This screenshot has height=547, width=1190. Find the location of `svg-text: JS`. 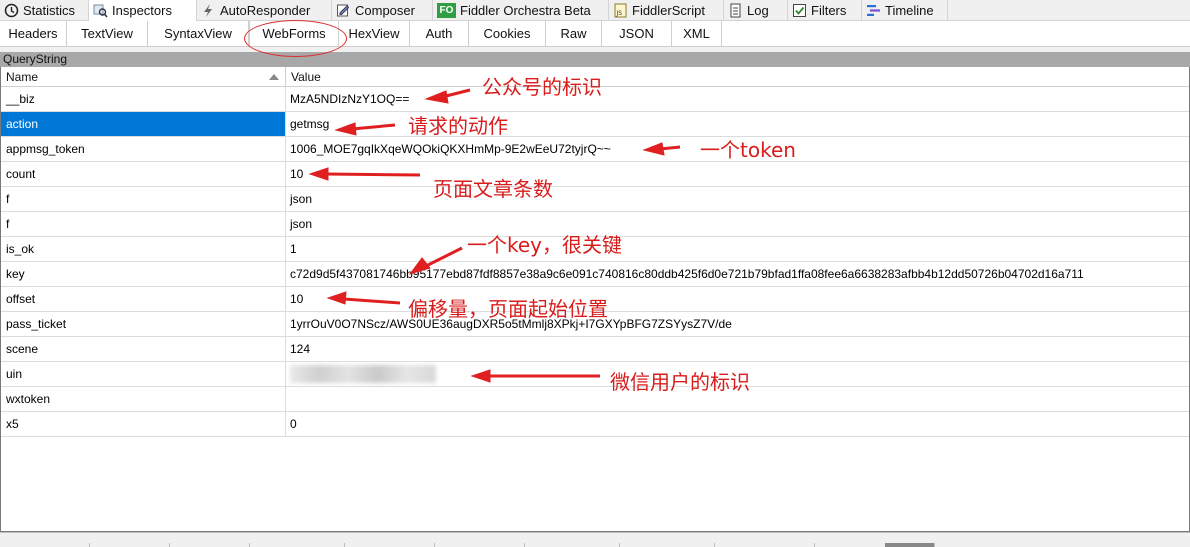

svg-text: JS is located at coordinates (619, 13).